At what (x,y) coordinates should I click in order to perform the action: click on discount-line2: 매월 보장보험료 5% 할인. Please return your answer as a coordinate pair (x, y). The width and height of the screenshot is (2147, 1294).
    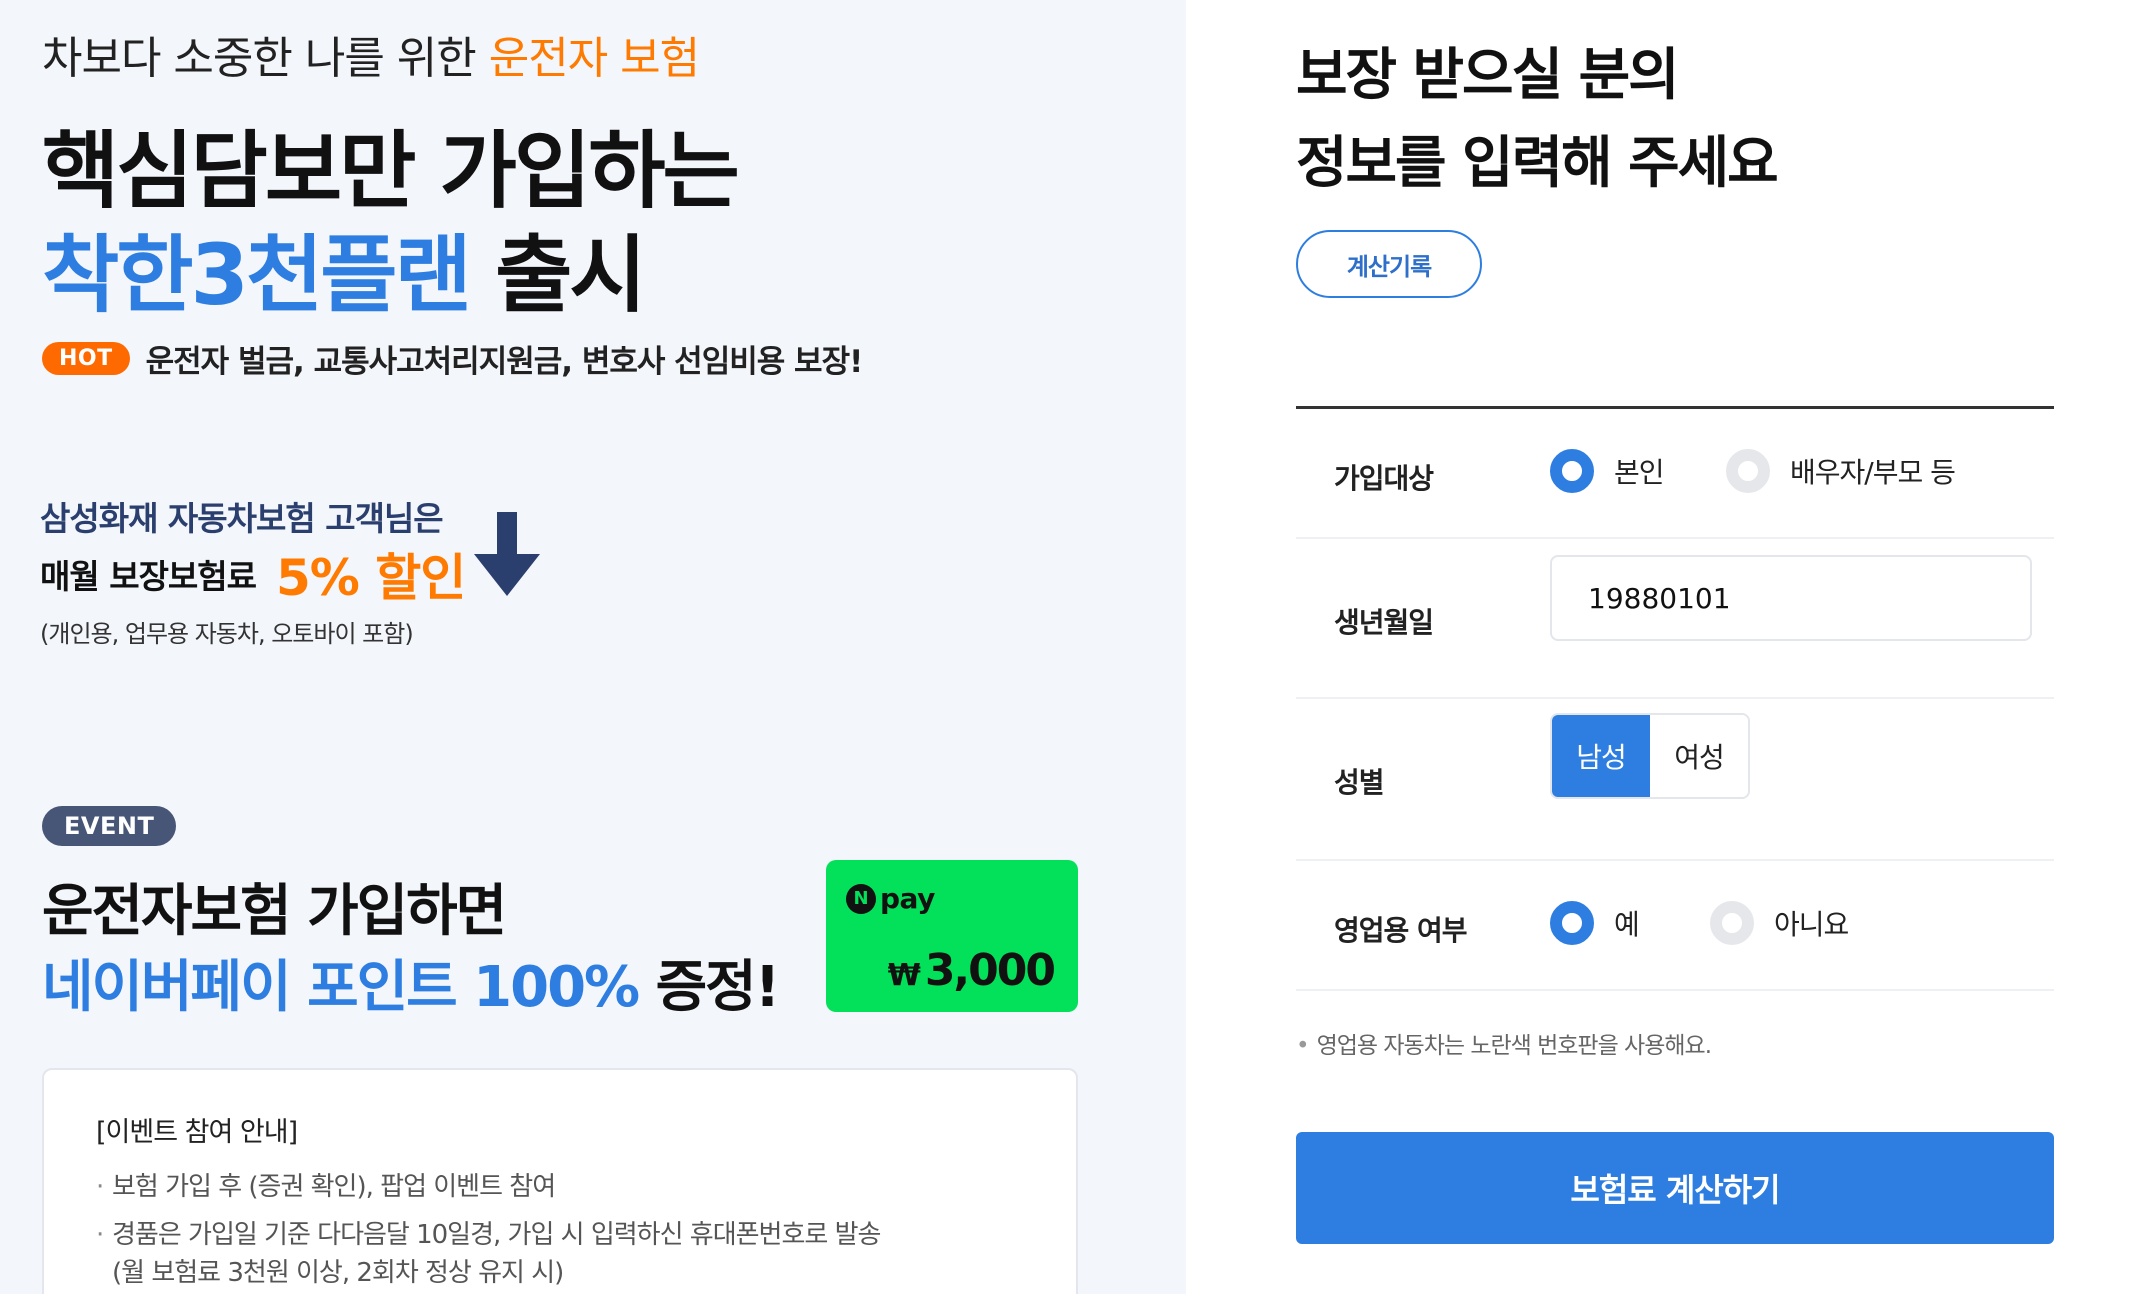
    Looking at the image, I should click on (253, 574).